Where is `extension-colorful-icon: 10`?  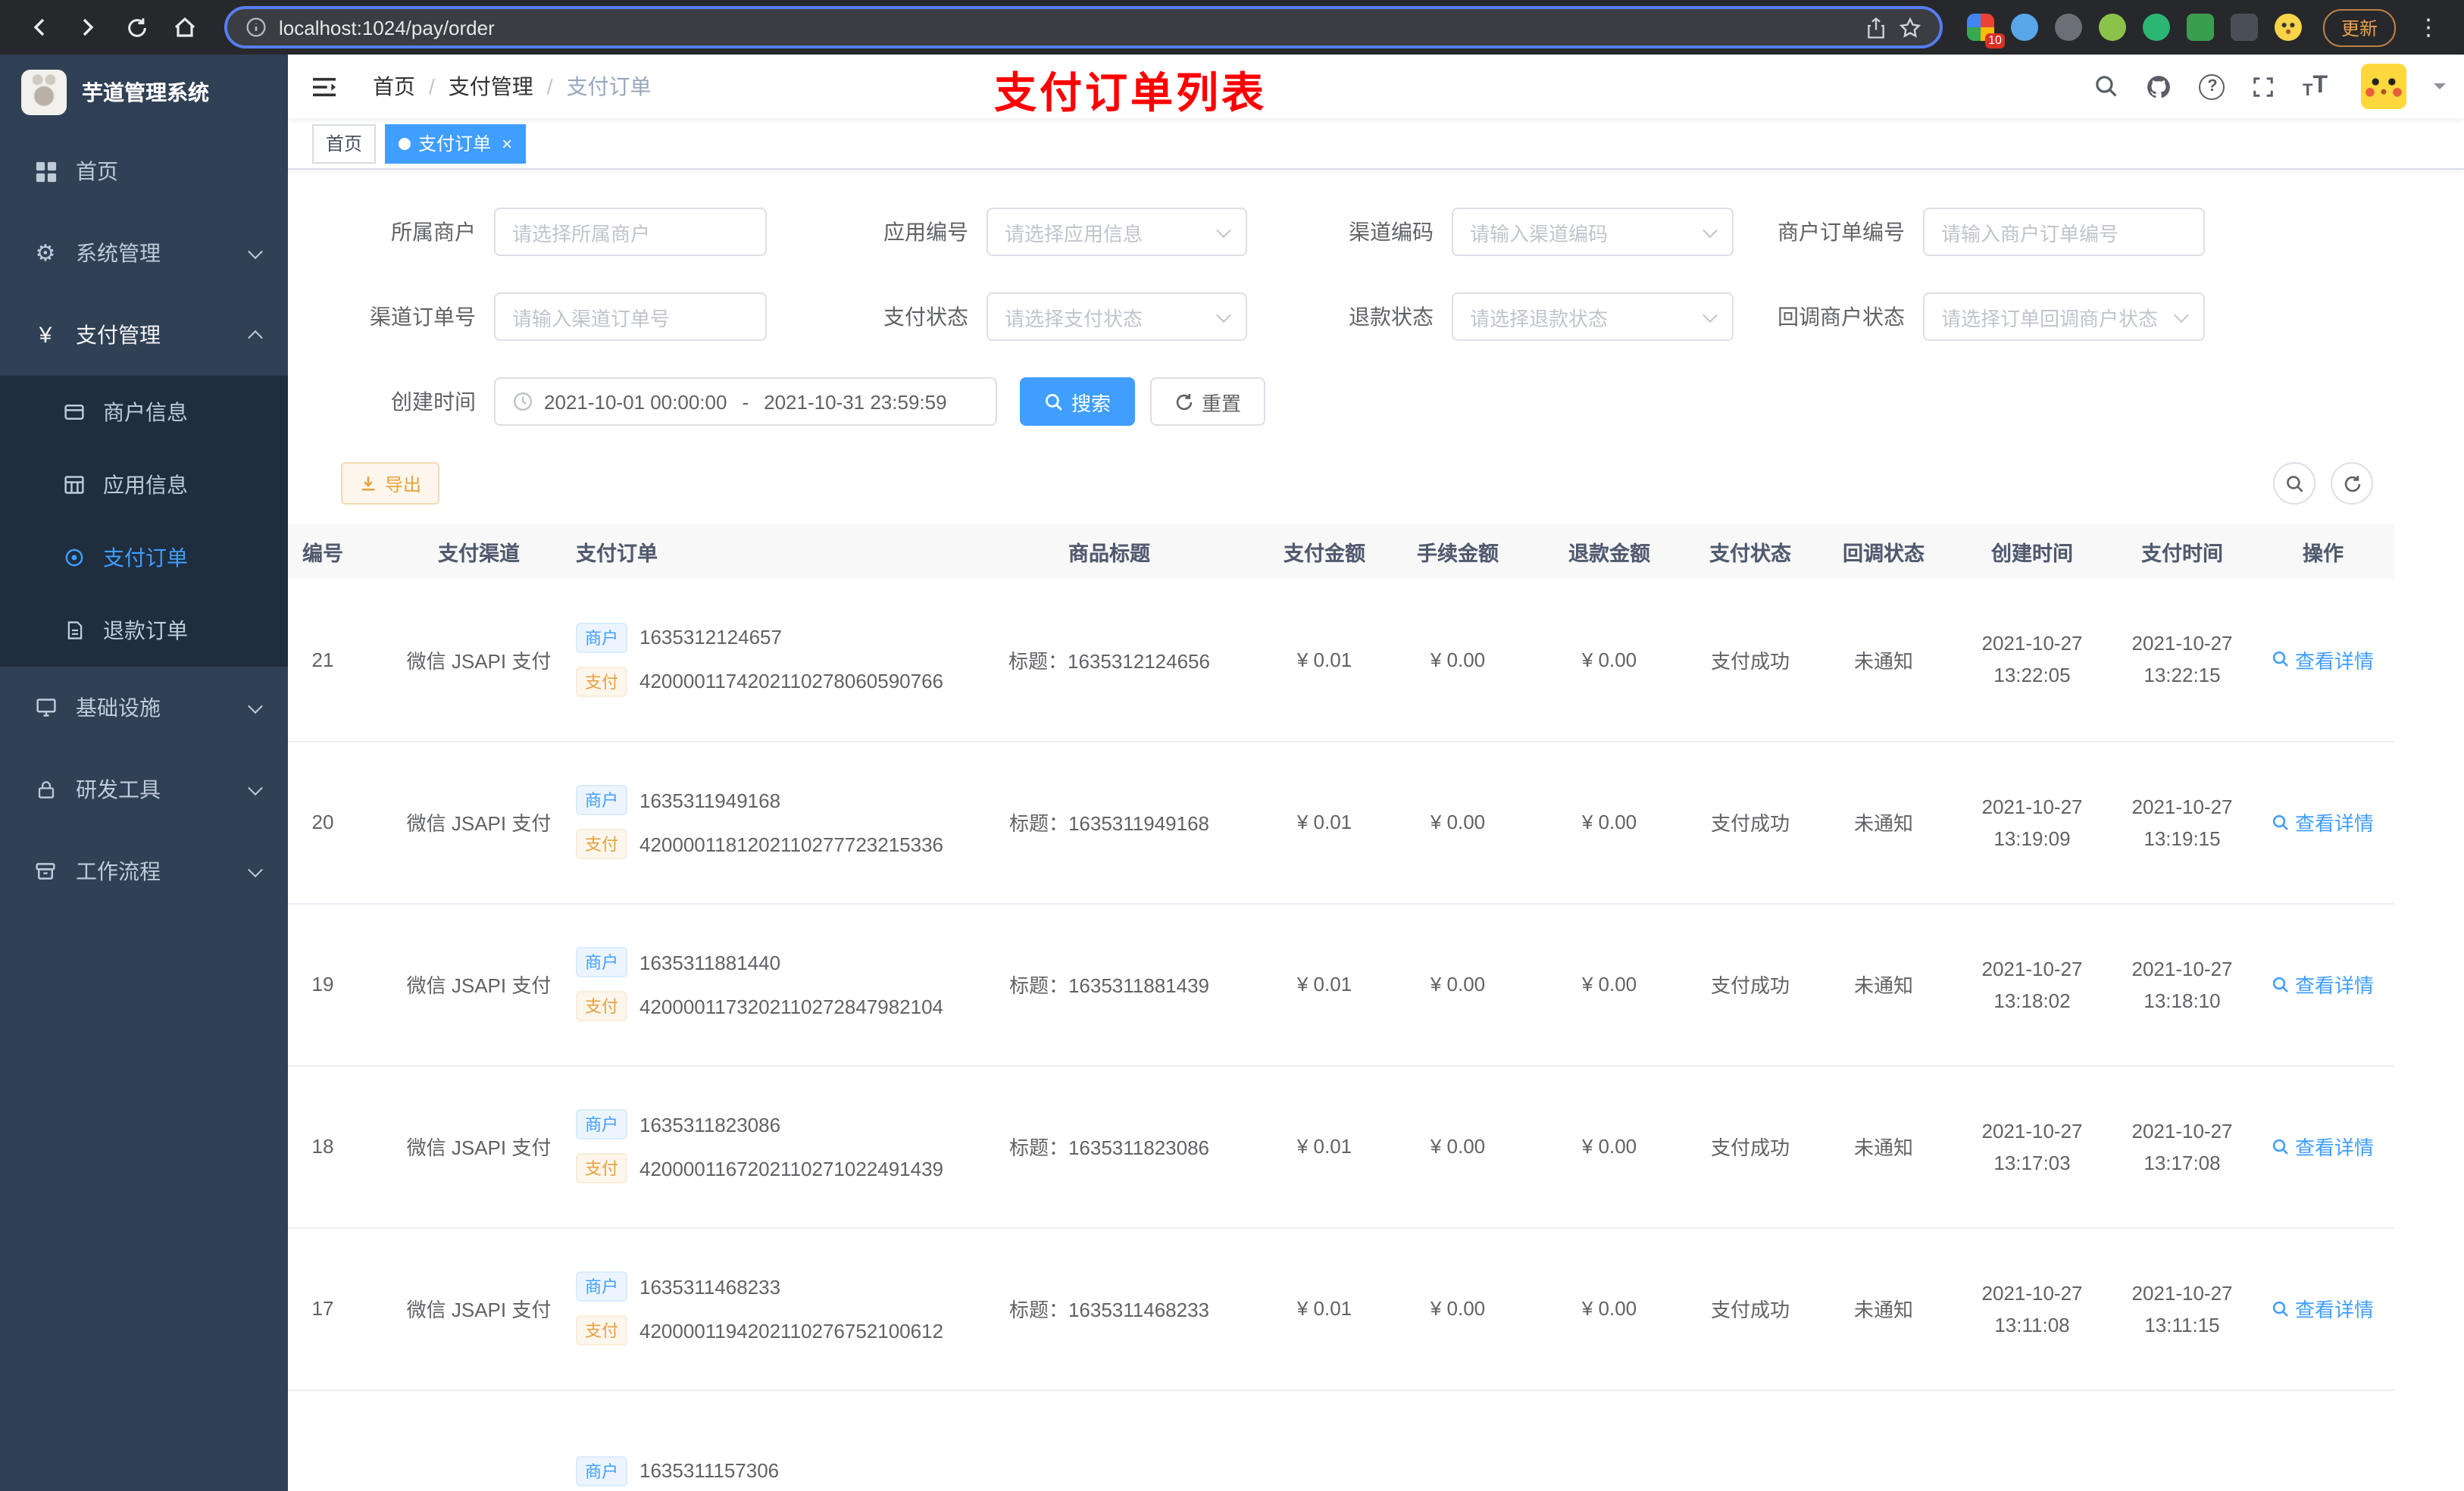
extension-colorful-icon: 10 is located at coordinates (1985, 31).